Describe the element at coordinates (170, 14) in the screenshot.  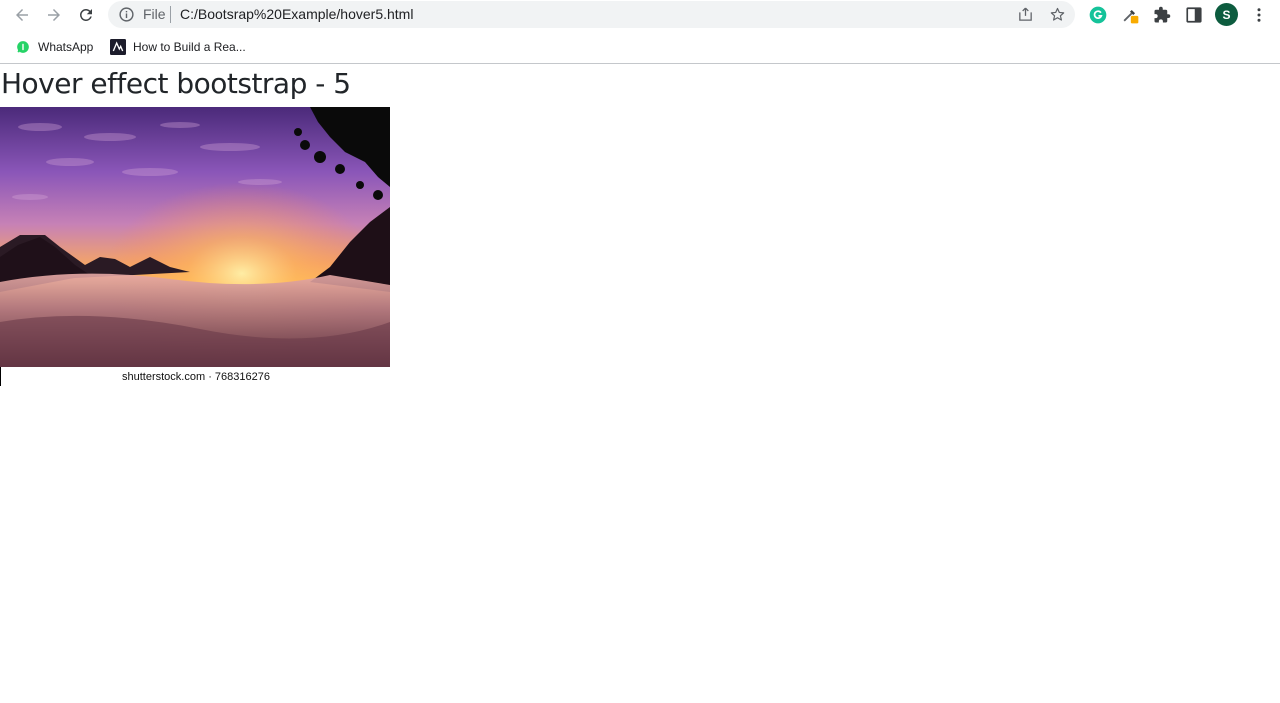
I see `omnibox-divider` at that location.